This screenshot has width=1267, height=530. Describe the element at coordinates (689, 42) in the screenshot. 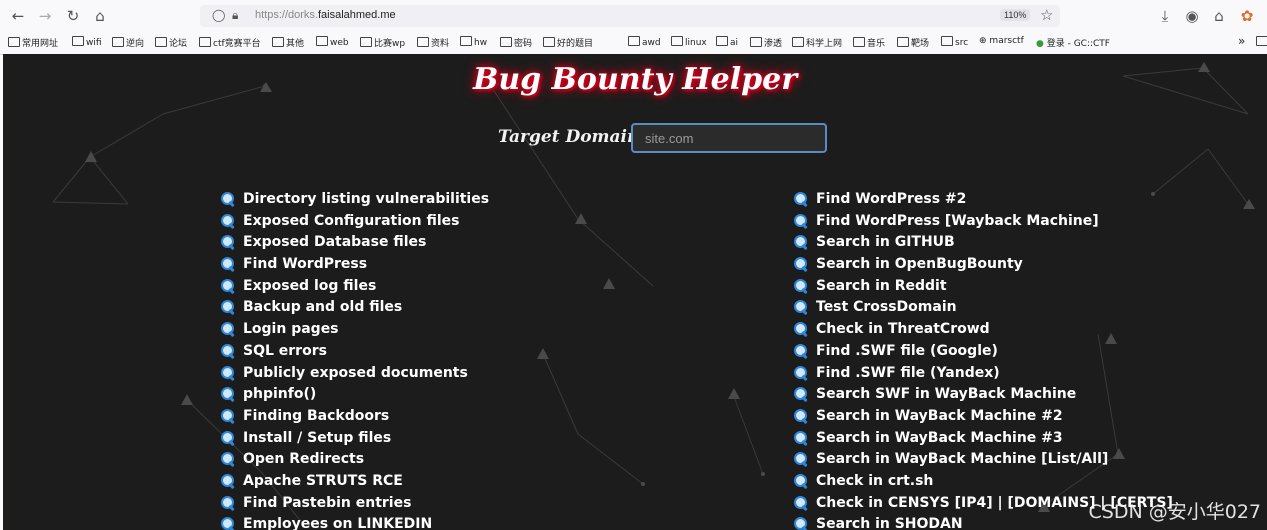

I see `bookmark-folder: linux` at that location.